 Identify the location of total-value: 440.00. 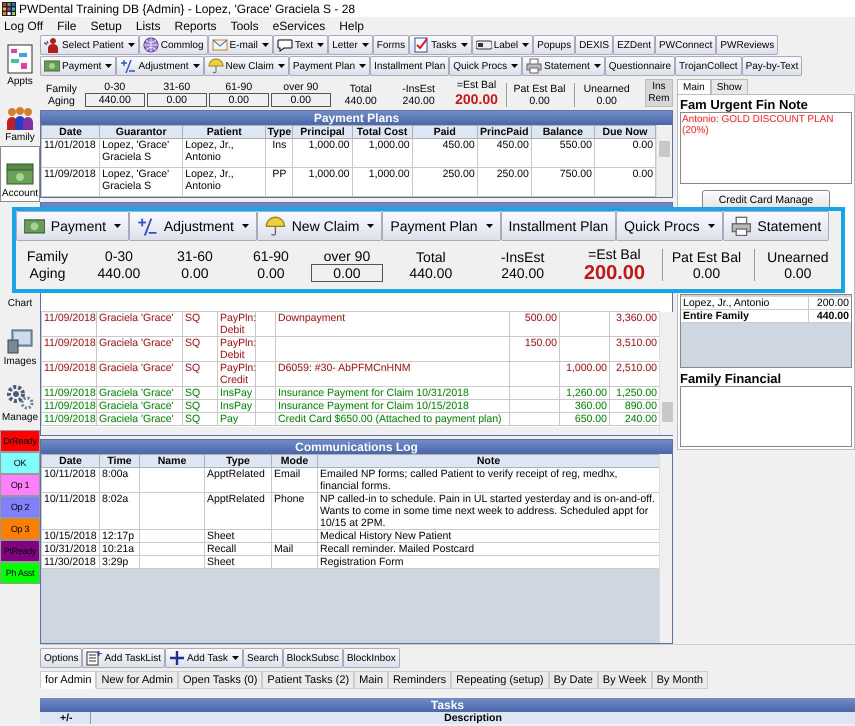
(430, 273).